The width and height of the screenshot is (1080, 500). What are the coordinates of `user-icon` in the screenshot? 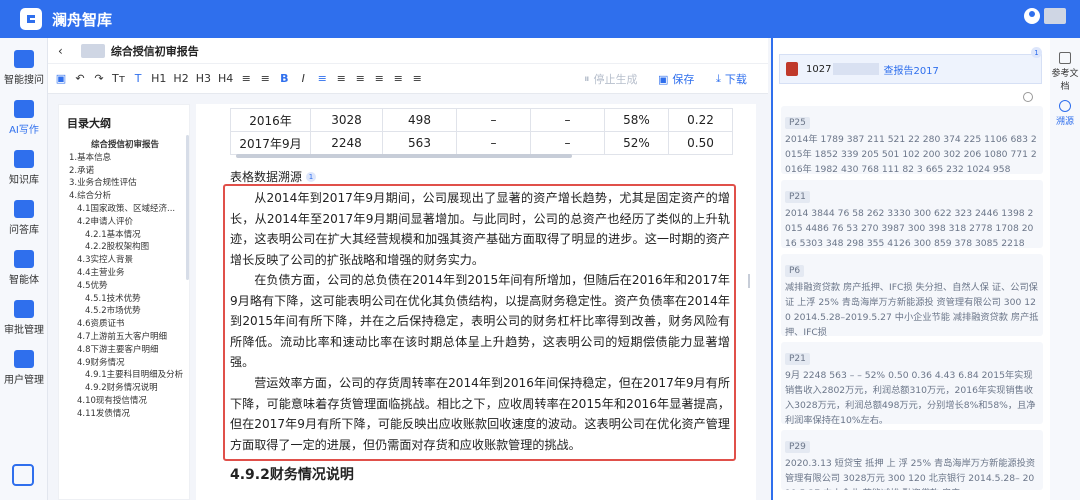 It's located at (24, 359).